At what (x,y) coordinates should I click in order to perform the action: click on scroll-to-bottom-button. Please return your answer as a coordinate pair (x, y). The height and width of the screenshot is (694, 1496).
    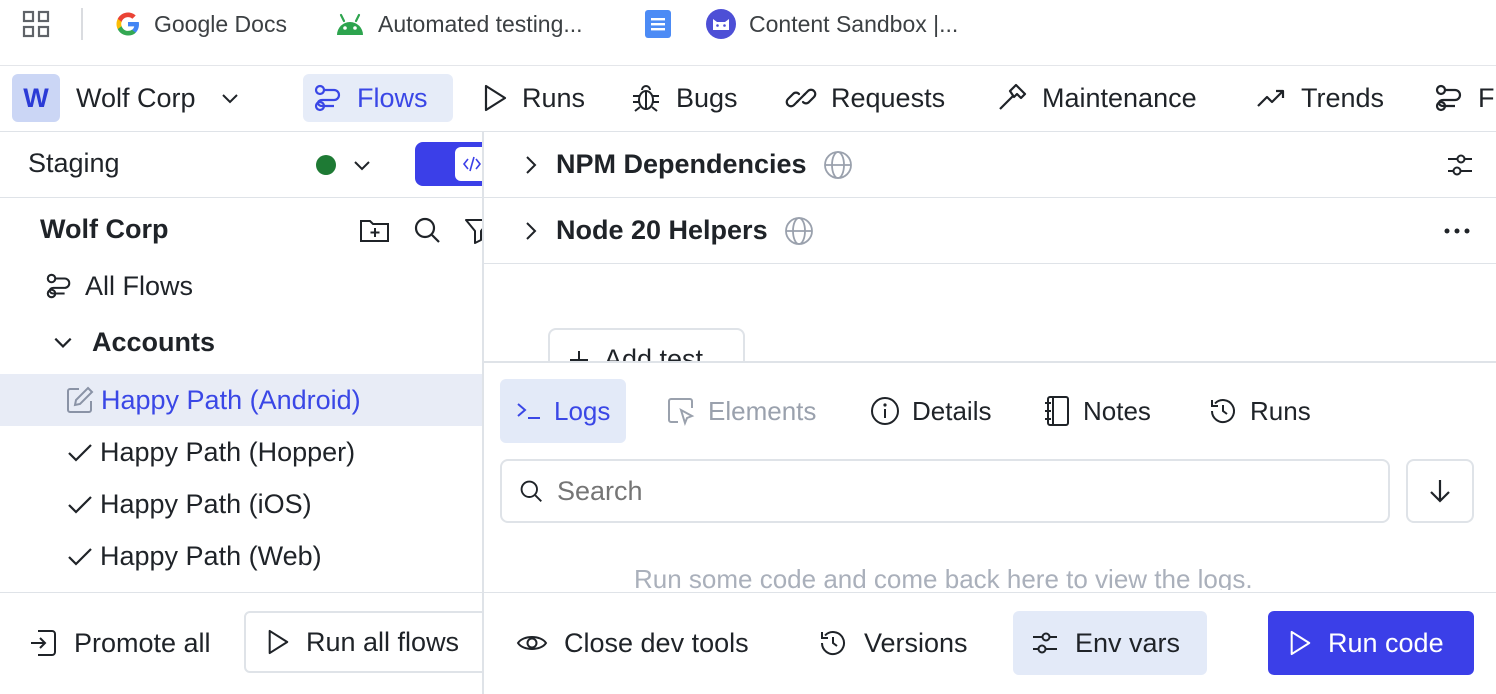
    Looking at the image, I should click on (1440, 491).